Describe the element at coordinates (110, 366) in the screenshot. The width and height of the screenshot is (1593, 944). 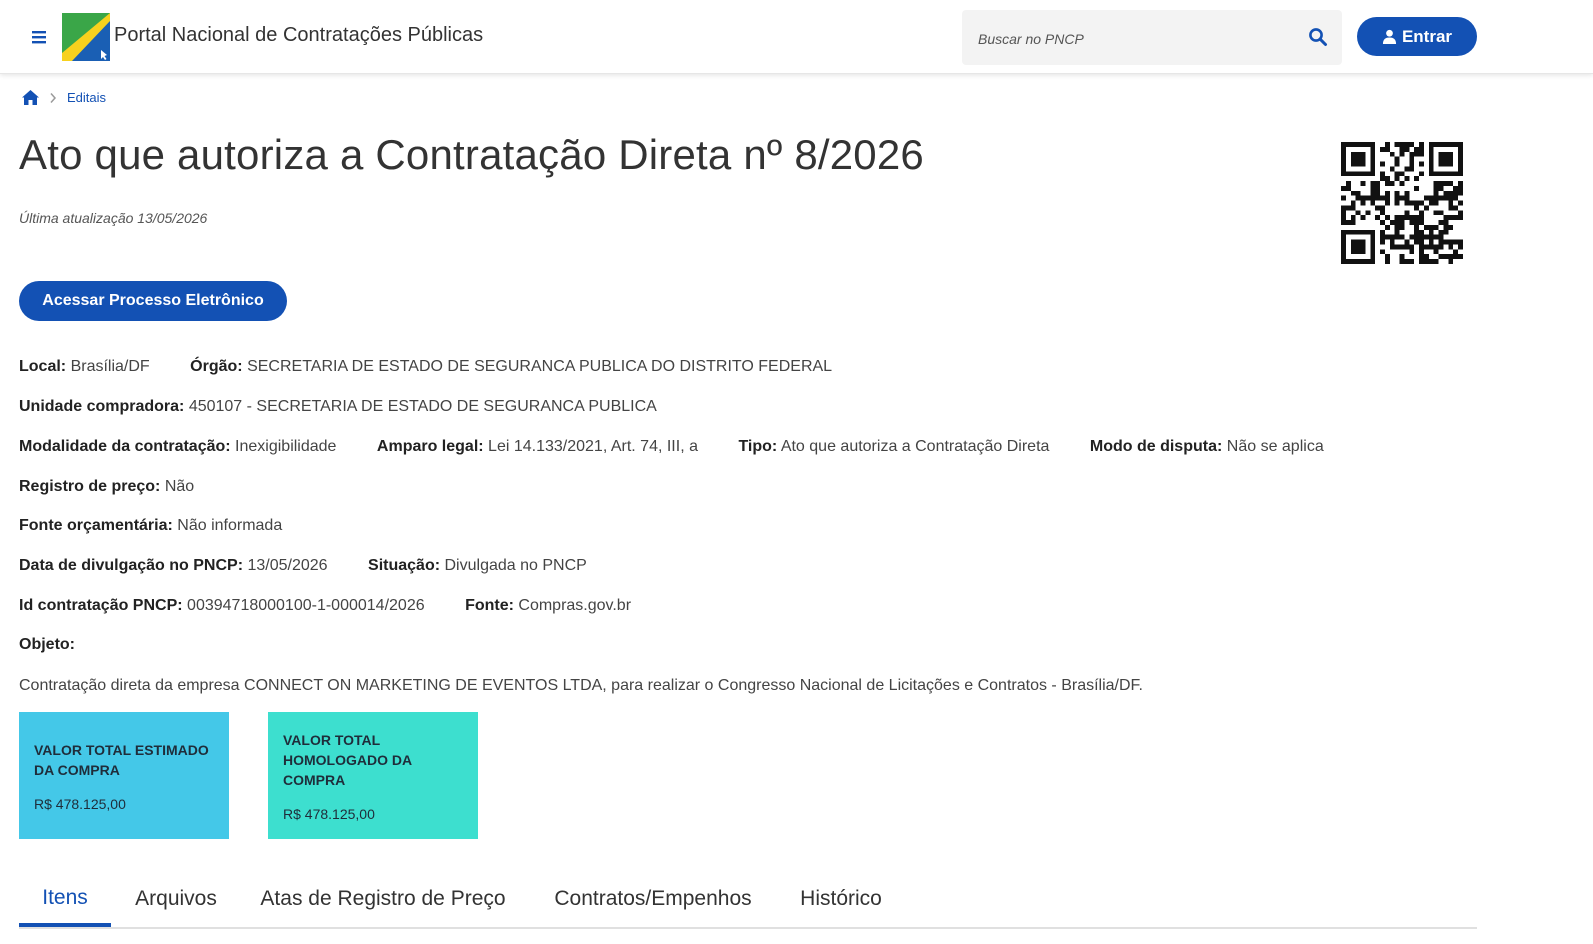
I see `local-value: Brasília/DF` at that location.